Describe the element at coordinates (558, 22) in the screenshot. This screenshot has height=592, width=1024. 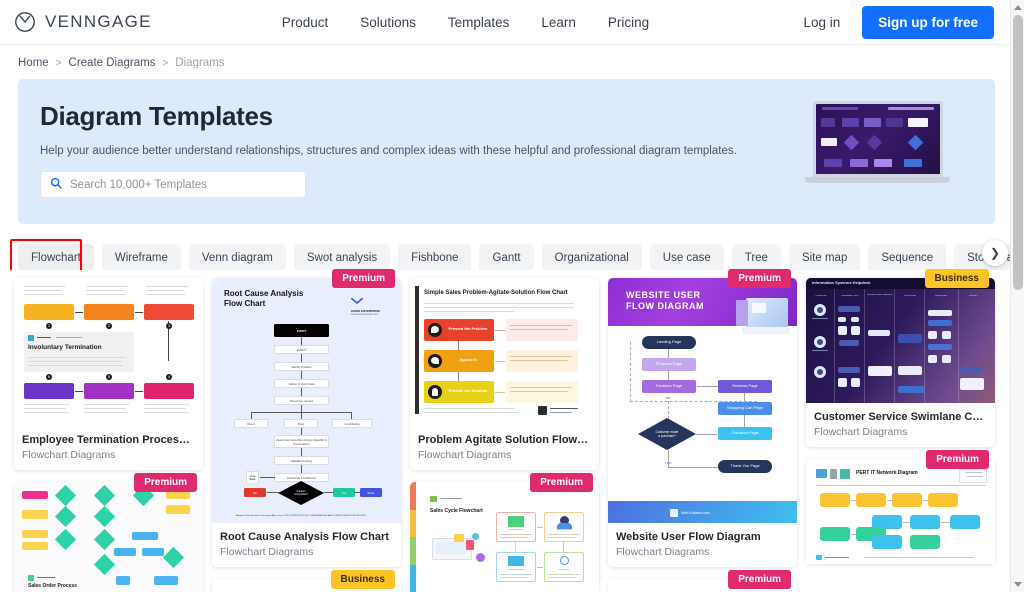
I see `nav-item-learn: Learn` at that location.